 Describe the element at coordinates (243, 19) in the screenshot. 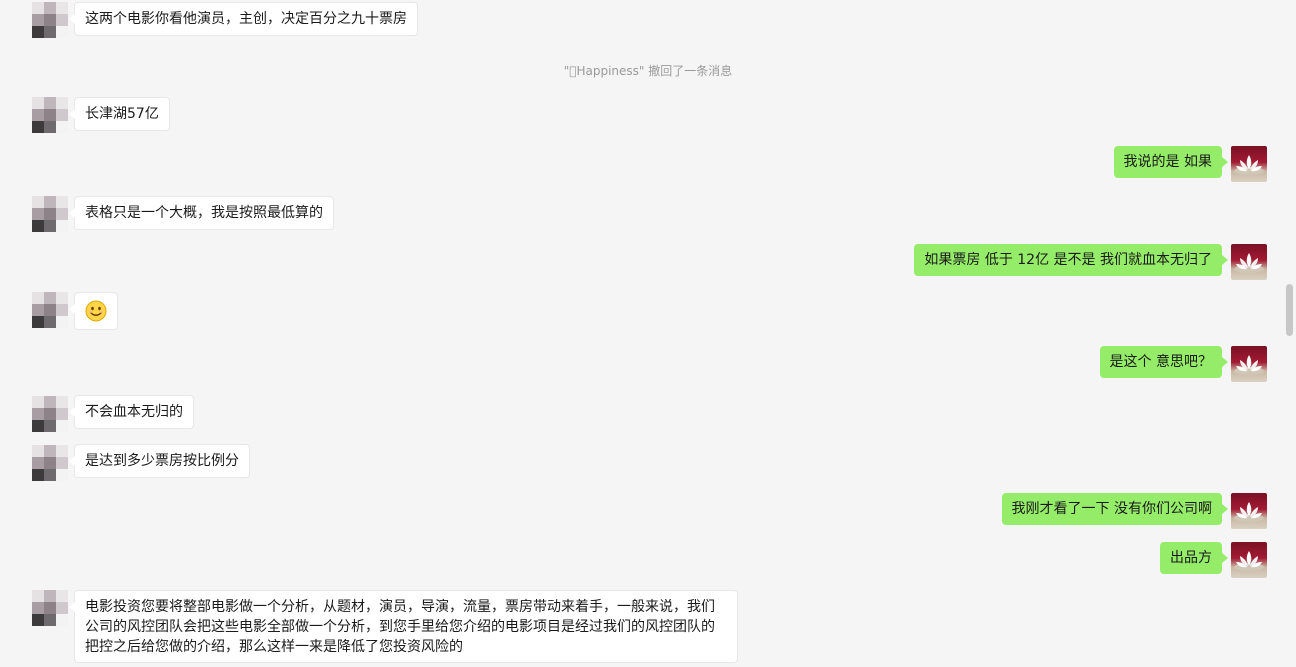

I see `incoming-message-bubble: 这两个电影你看他演员，主创，决定百分之九十票房` at that location.